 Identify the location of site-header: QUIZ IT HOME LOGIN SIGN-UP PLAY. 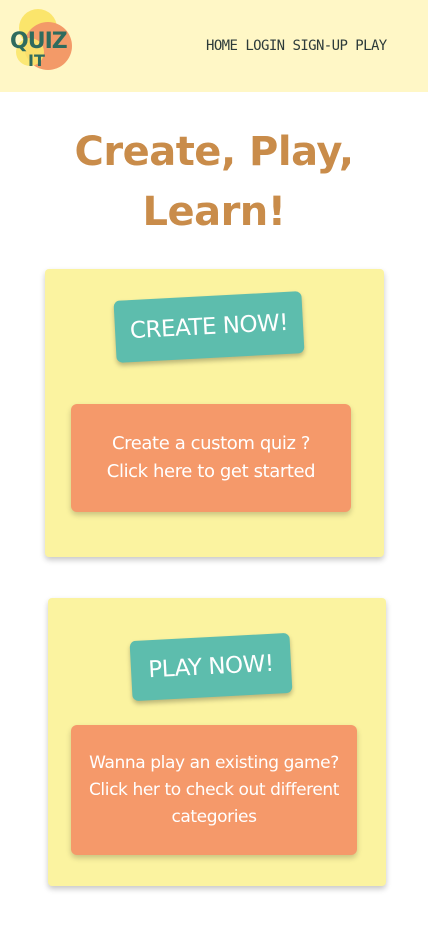
(214, 46).